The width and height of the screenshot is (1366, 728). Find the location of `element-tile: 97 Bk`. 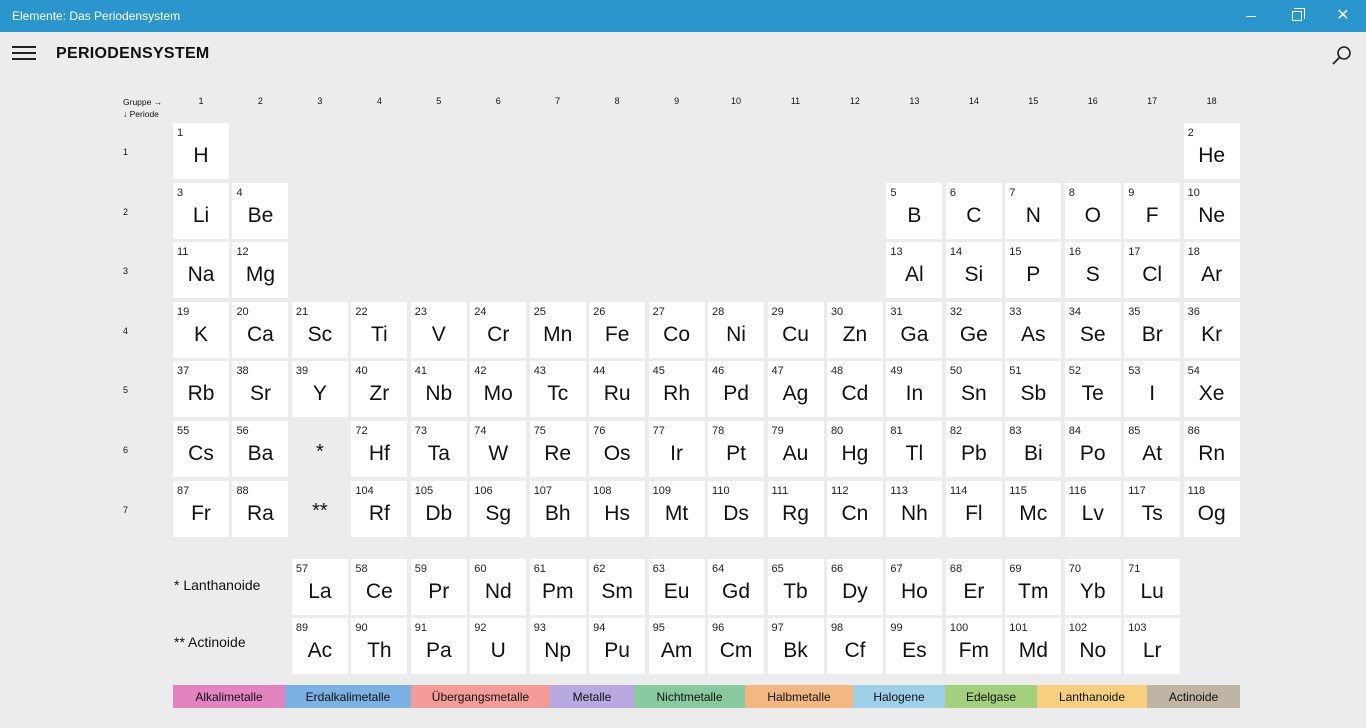

element-tile: 97 Bk is located at coordinates (795, 646).